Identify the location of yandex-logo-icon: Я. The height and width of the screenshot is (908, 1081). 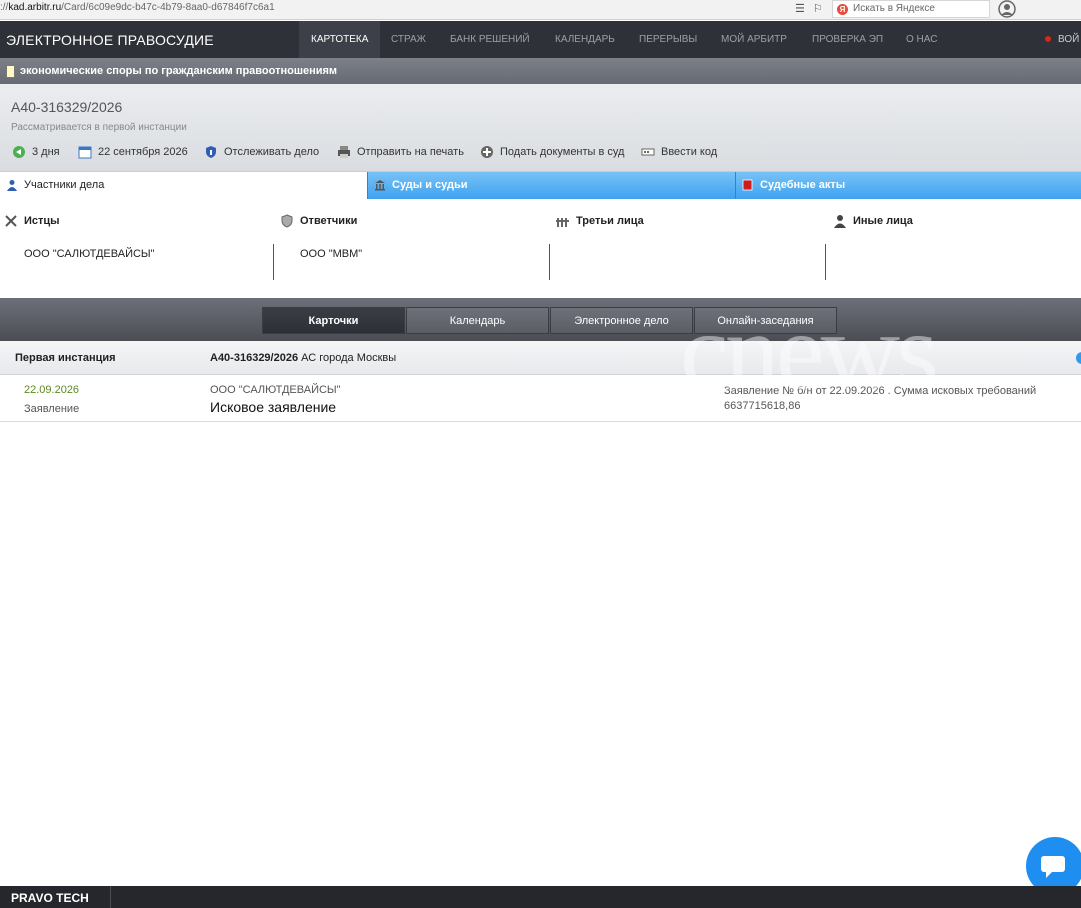
(842, 9).